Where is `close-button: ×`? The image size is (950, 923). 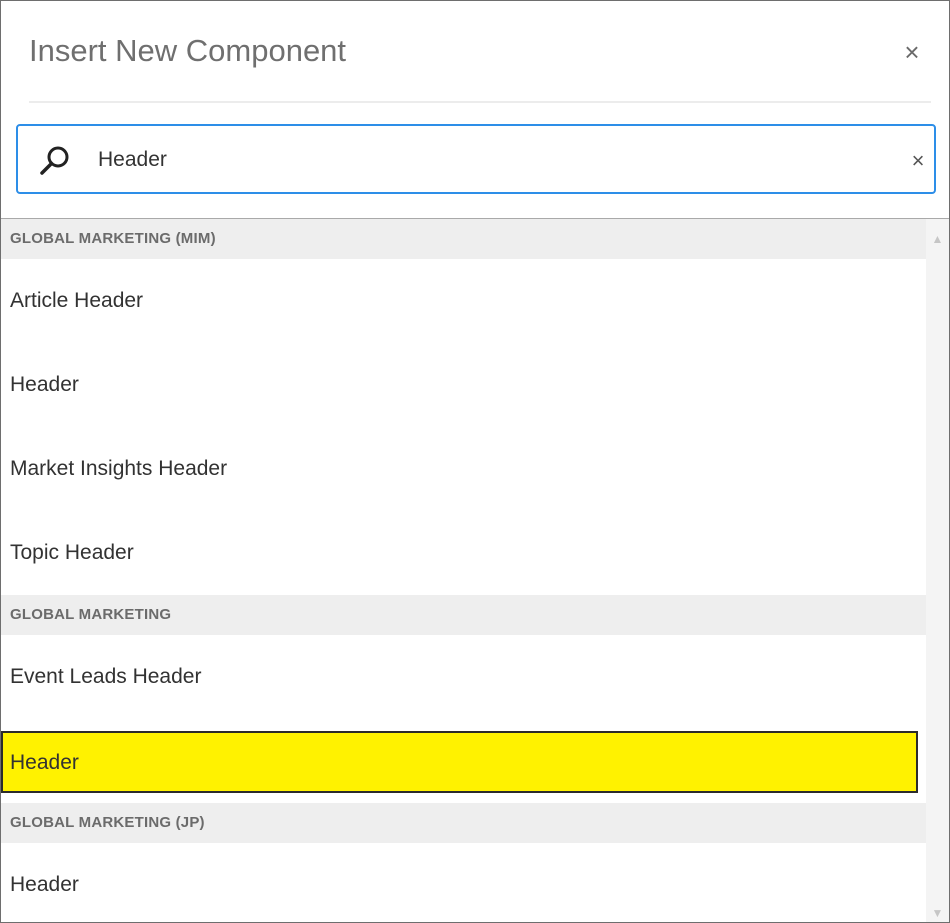
close-button: × is located at coordinates (912, 52).